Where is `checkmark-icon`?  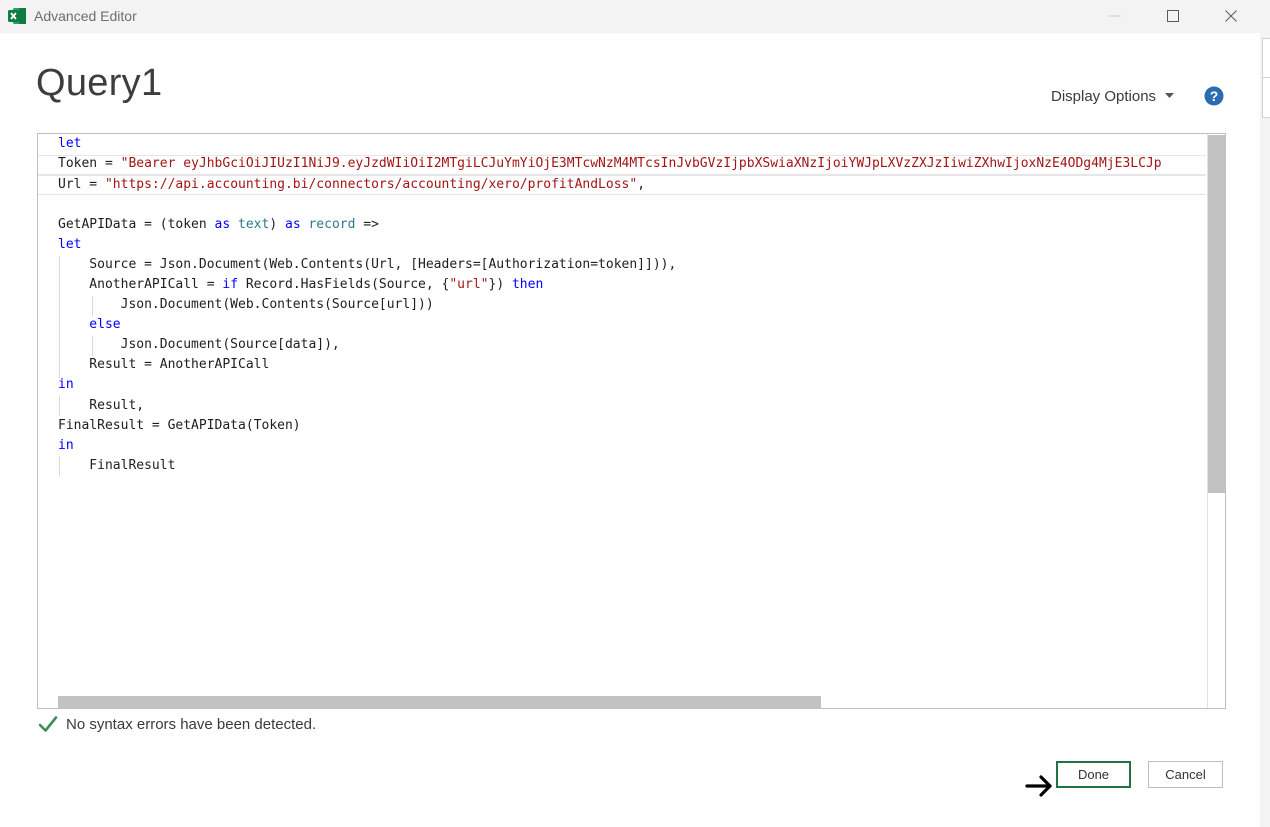
checkmark-icon is located at coordinates (48, 724).